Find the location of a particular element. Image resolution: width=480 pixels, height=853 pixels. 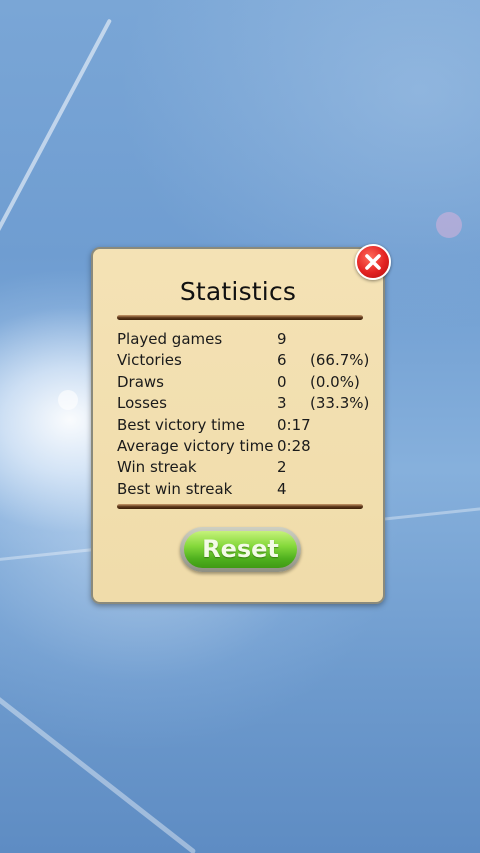

stat-value: 2 is located at coordinates (282, 467).